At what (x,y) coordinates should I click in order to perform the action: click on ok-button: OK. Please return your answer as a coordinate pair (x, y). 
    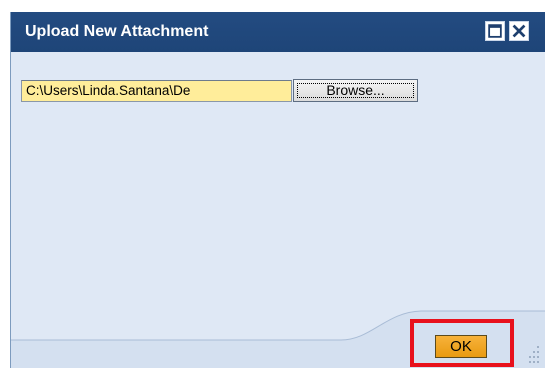
    Looking at the image, I should click on (461, 346).